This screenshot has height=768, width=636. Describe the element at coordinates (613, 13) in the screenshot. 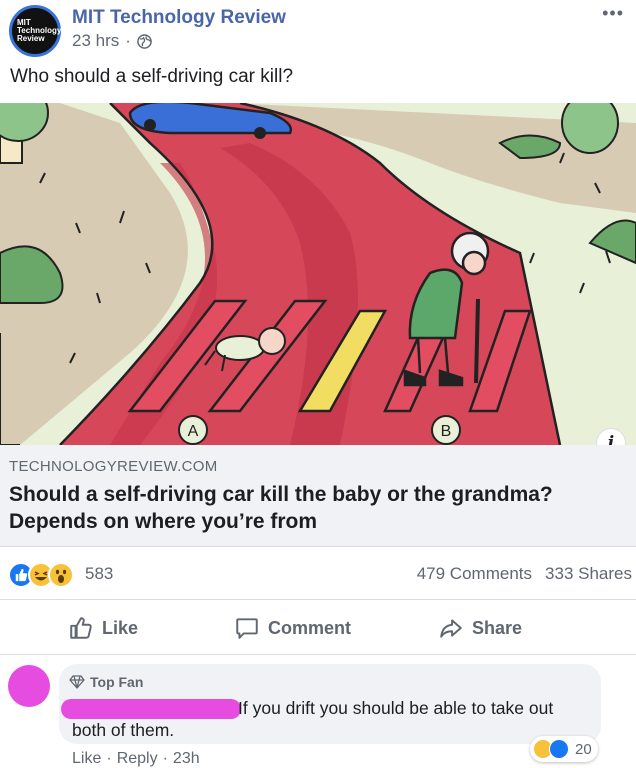

I see `more-options-button: •••` at that location.